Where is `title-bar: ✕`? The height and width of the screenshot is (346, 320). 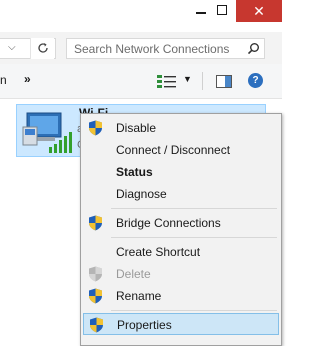 title-bar: ✕ is located at coordinates (141, 16).